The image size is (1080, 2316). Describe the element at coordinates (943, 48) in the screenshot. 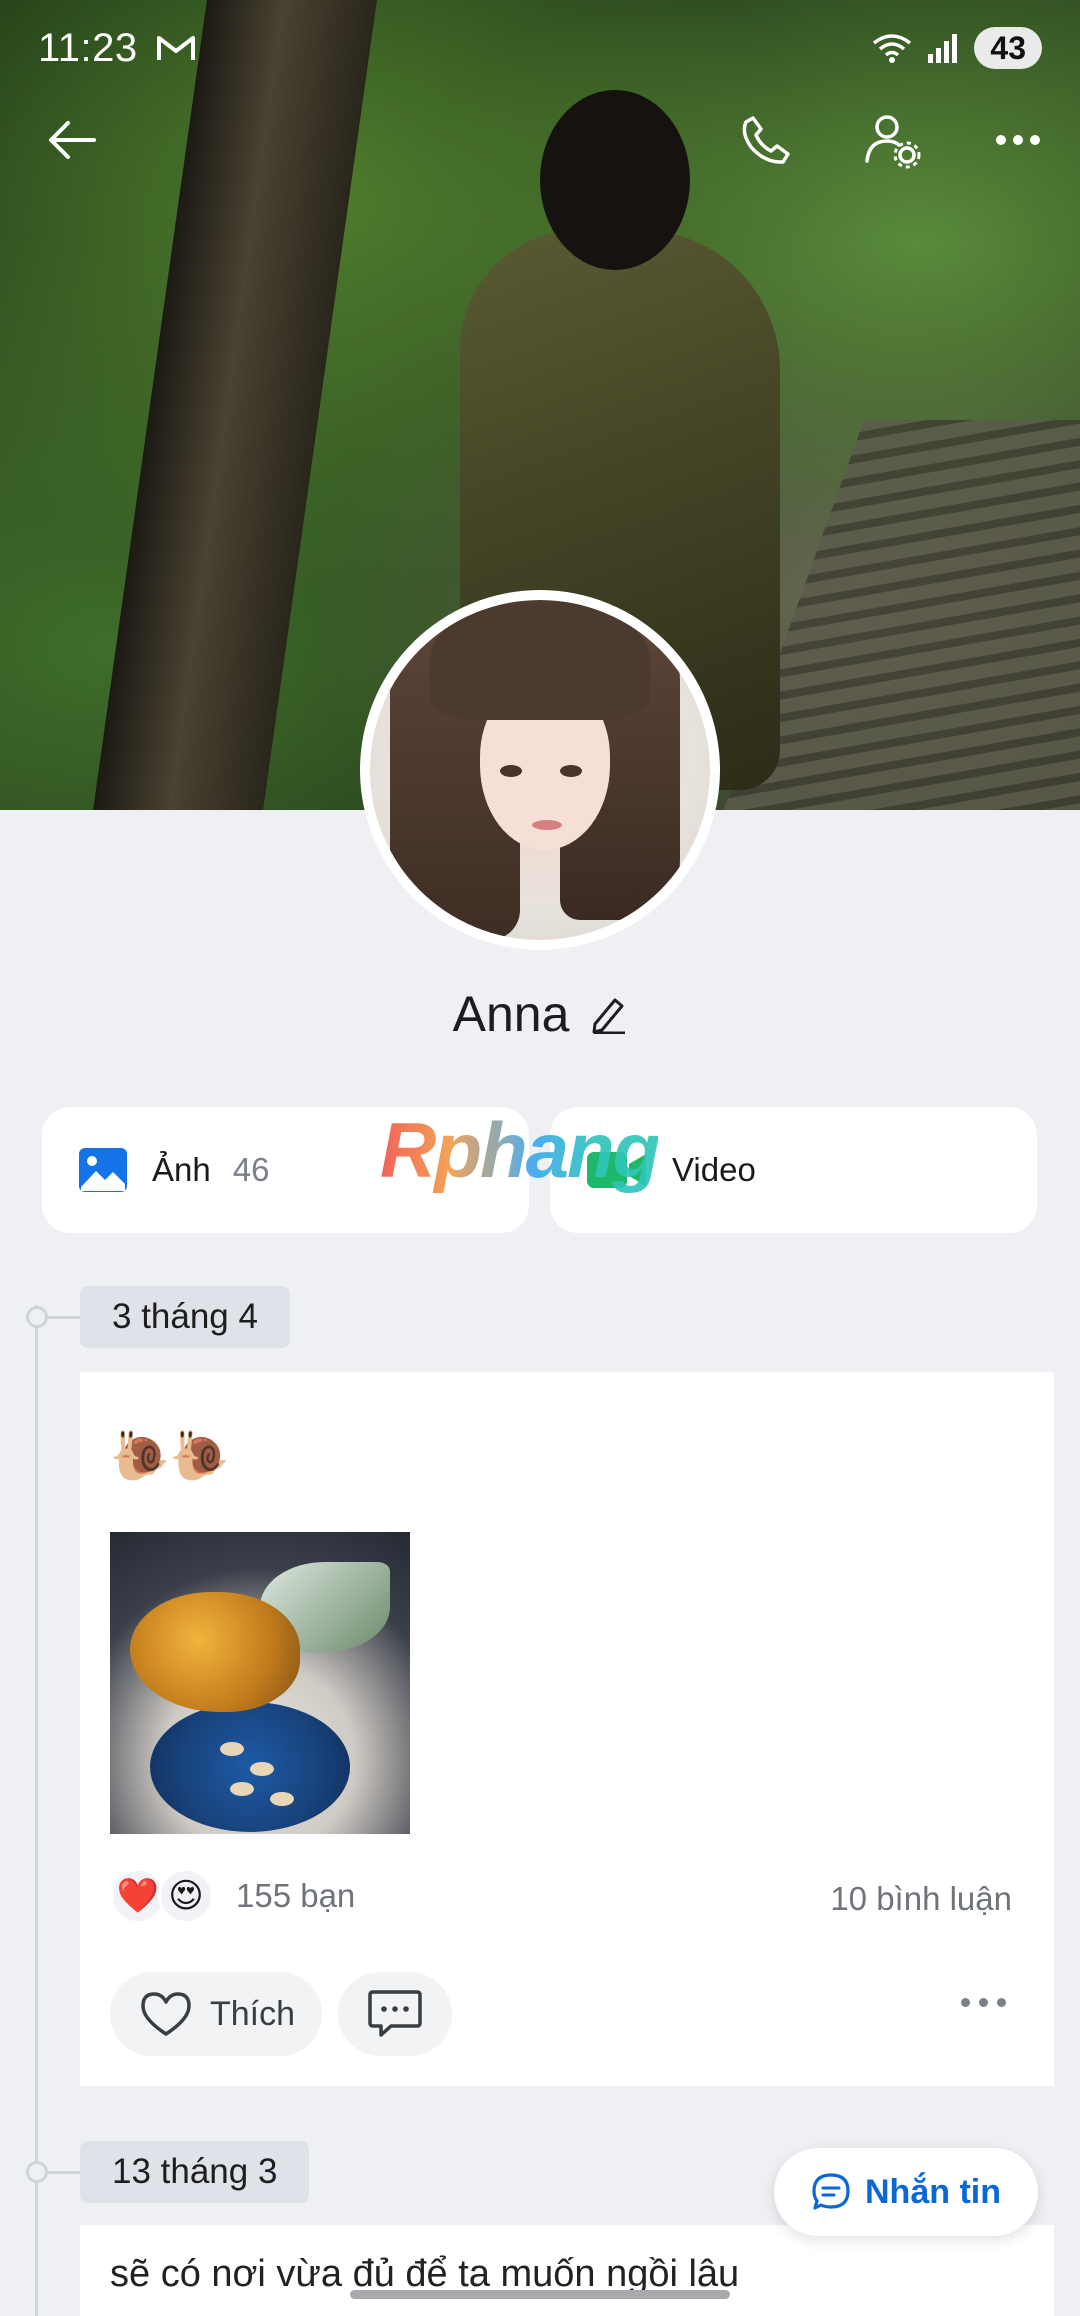

I see `signal-icon` at that location.